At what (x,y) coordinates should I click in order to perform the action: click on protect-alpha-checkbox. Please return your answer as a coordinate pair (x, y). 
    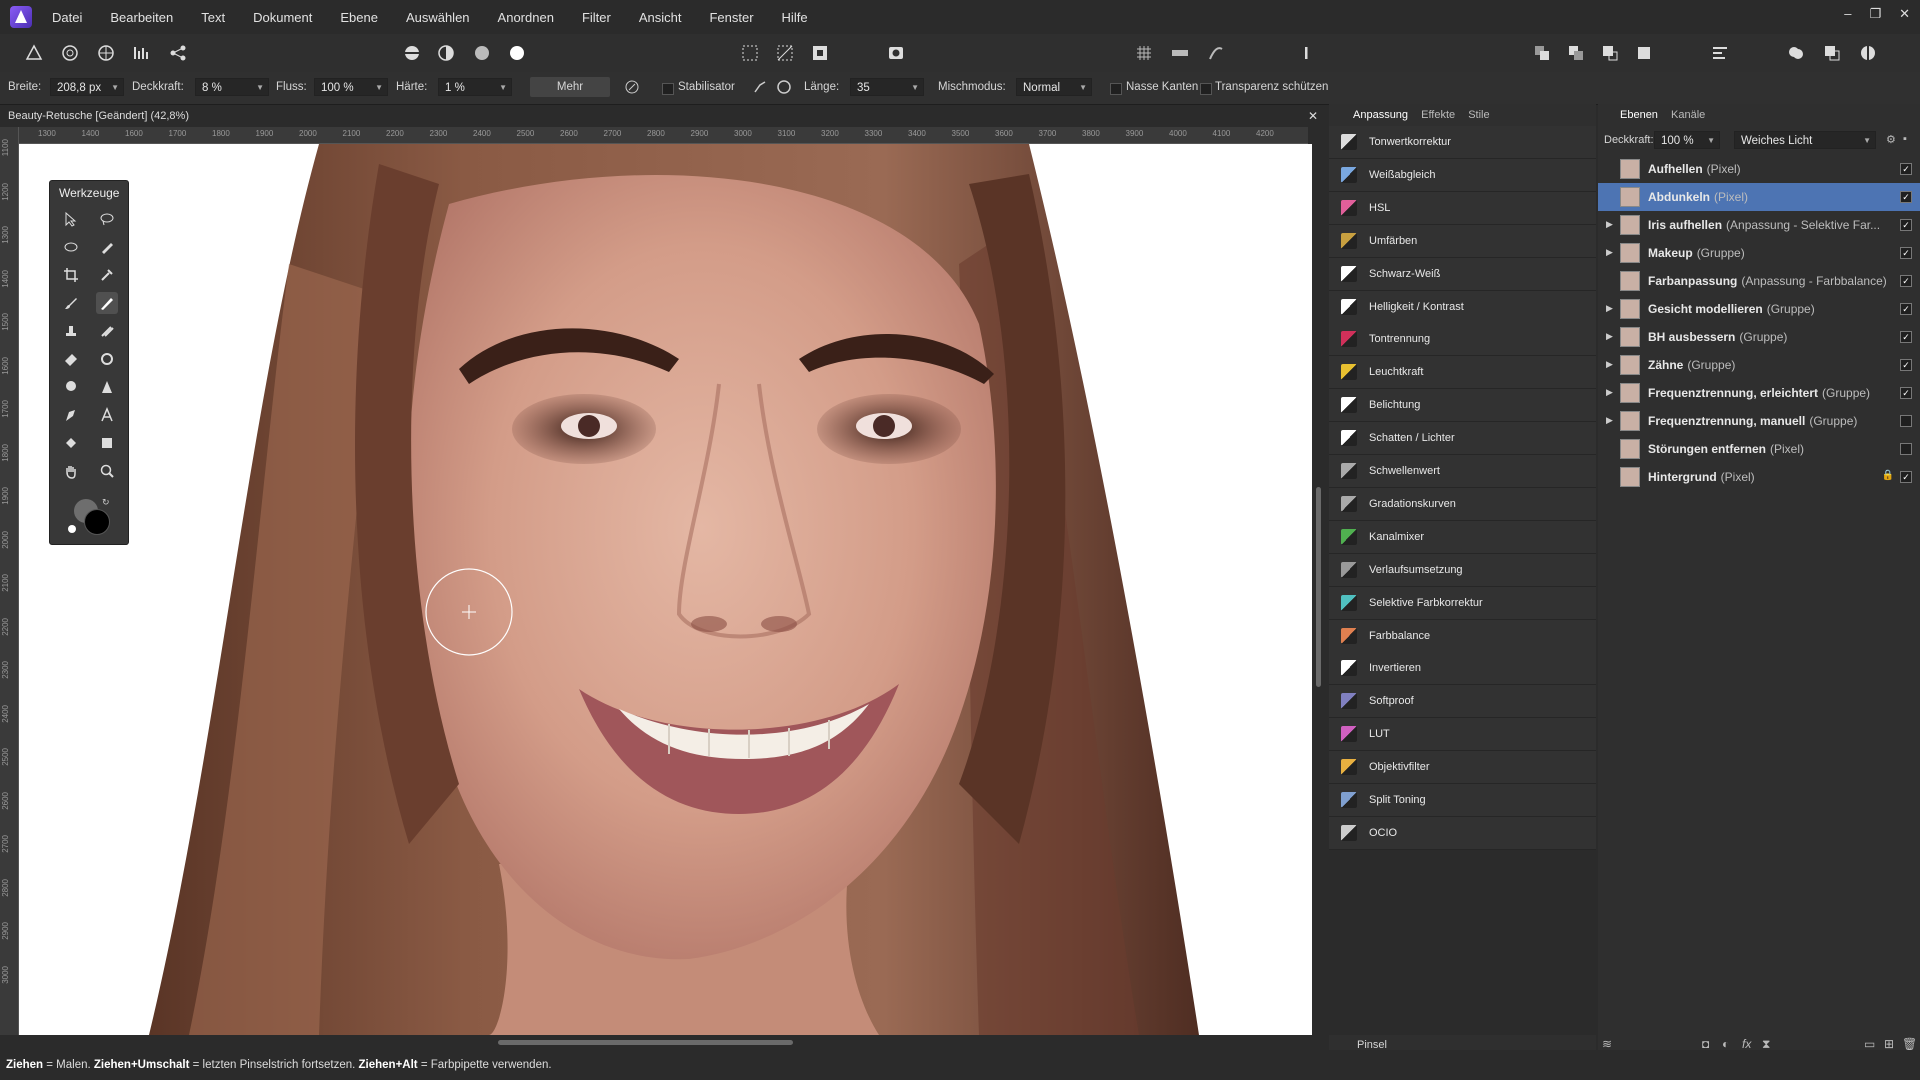
    Looking at the image, I should click on (1206, 89).